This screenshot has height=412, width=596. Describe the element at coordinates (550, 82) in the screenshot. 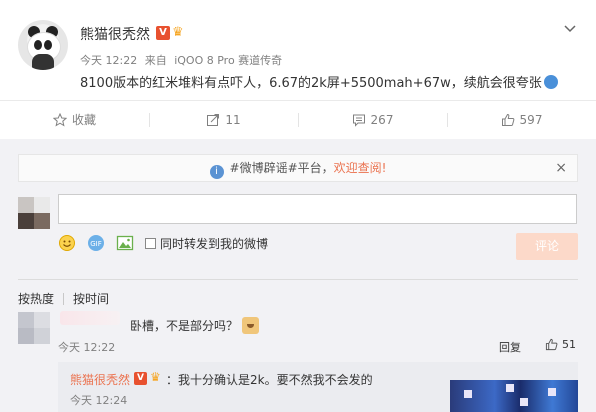

I see `emoji-icon` at that location.